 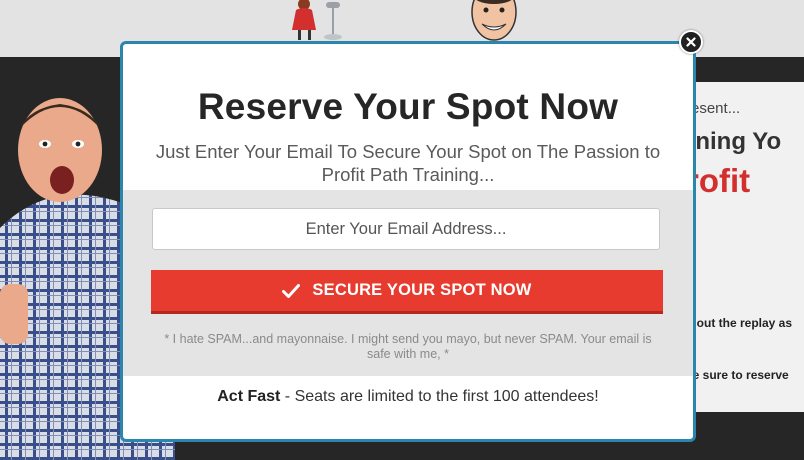 What do you see at coordinates (317, 20) in the screenshot?
I see `waitress-illustration` at bounding box center [317, 20].